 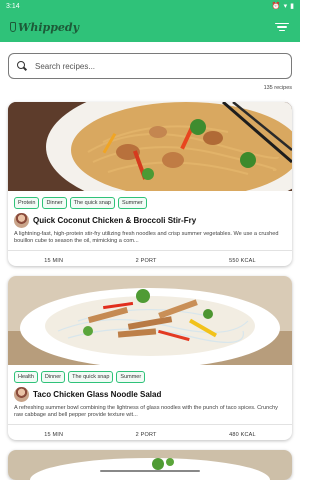 I want to click on search-input, so click(x=155, y=66).